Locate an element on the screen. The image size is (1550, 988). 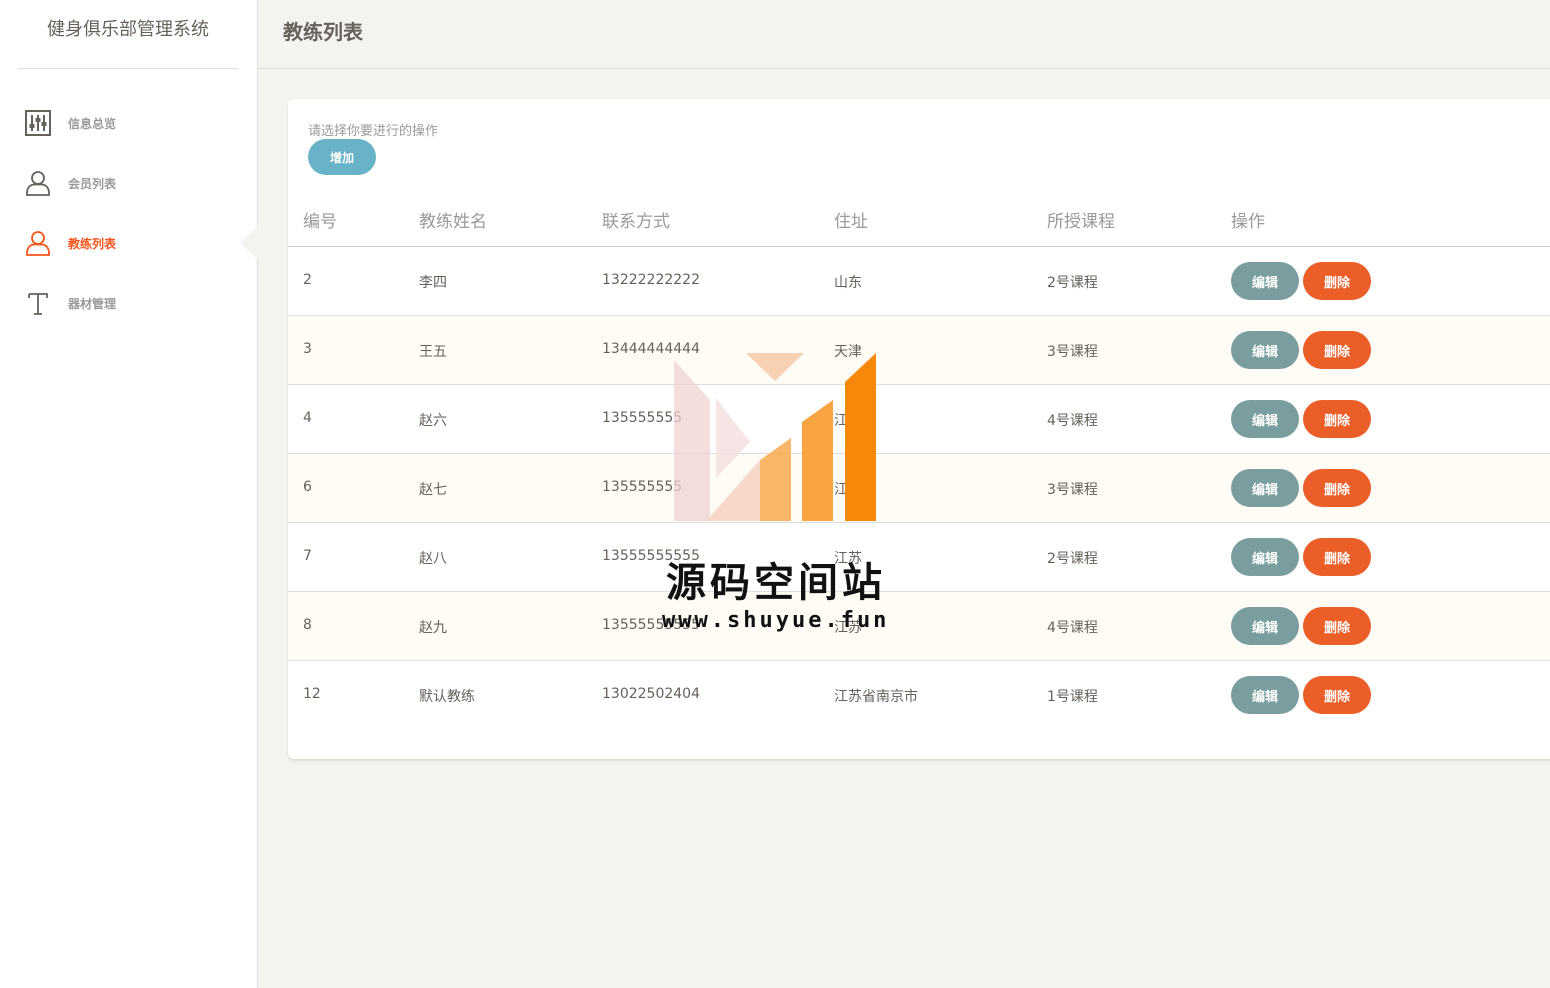
table-row: 2 李四 13222222222 山东 2号课程 编辑 删除 is located at coordinates (919, 281).